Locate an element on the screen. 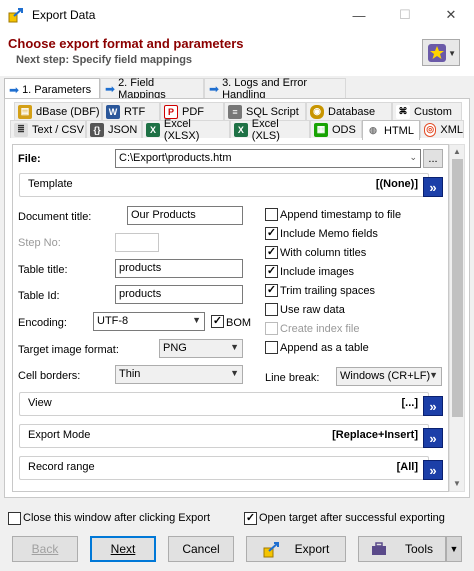 This screenshot has width=474, height=571. bom-label: BOM is located at coordinates (239, 323).